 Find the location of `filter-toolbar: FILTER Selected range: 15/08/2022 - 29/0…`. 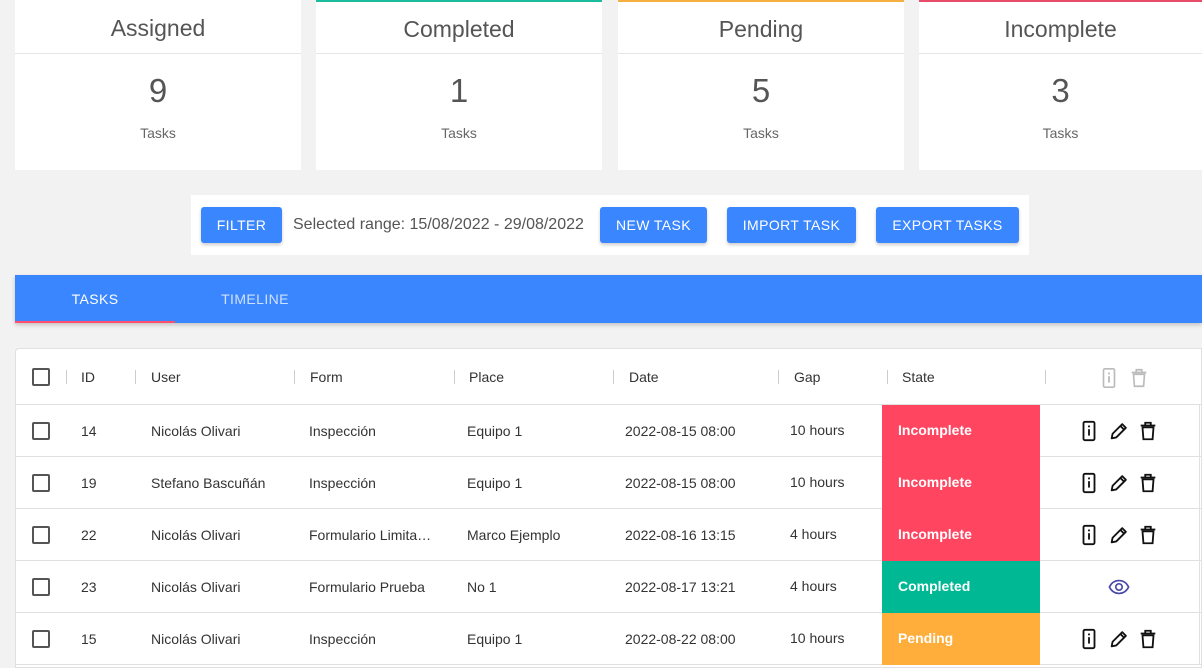

filter-toolbar: FILTER Selected range: 15/08/2022 - 29/0… is located at coordinates (610, 225).